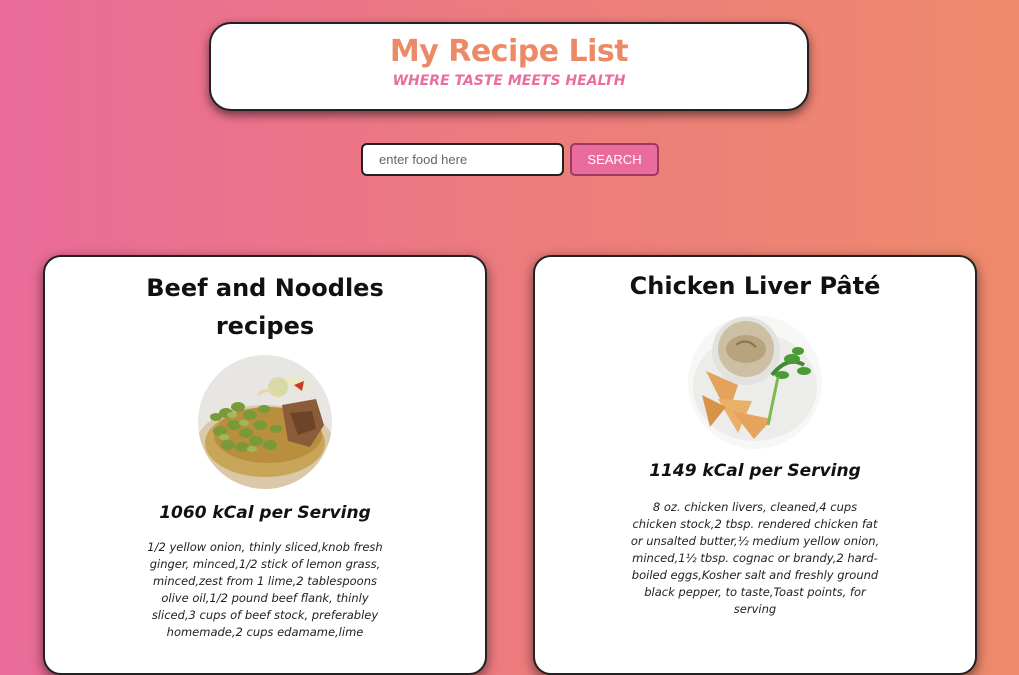 The height and width of the screenshot is (675, 1019). What do you see at coordinates (462, 159) in the screenshot?
I see `search-input` at bounding box center [462, 159].